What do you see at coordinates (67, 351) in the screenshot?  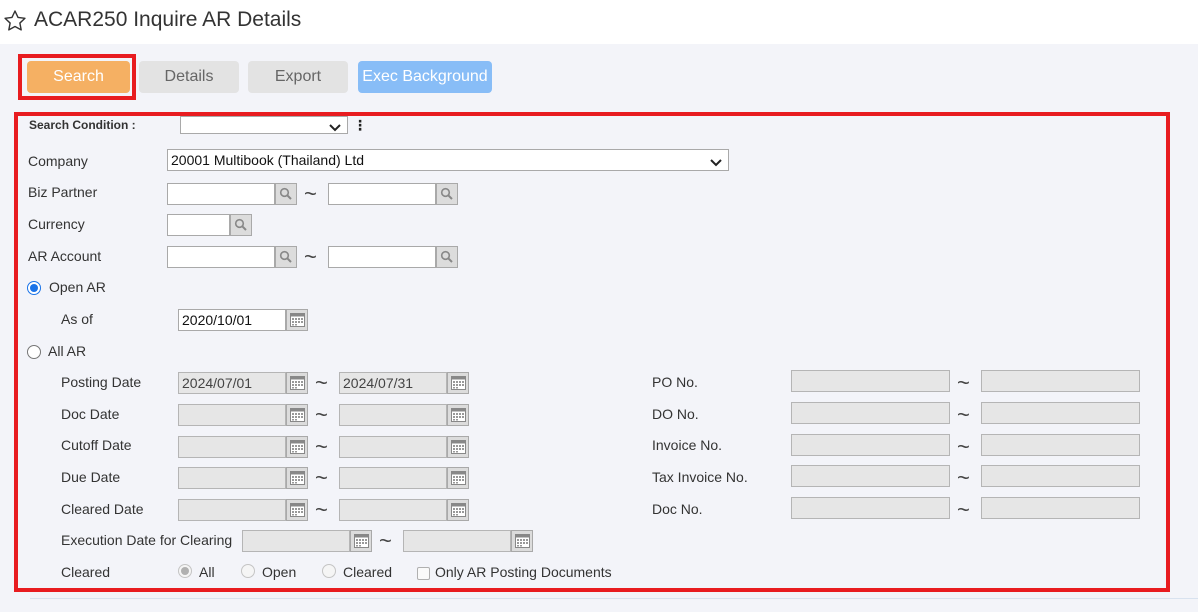 I see `all-ar-label: All AR` at bounding box center [67, 351].